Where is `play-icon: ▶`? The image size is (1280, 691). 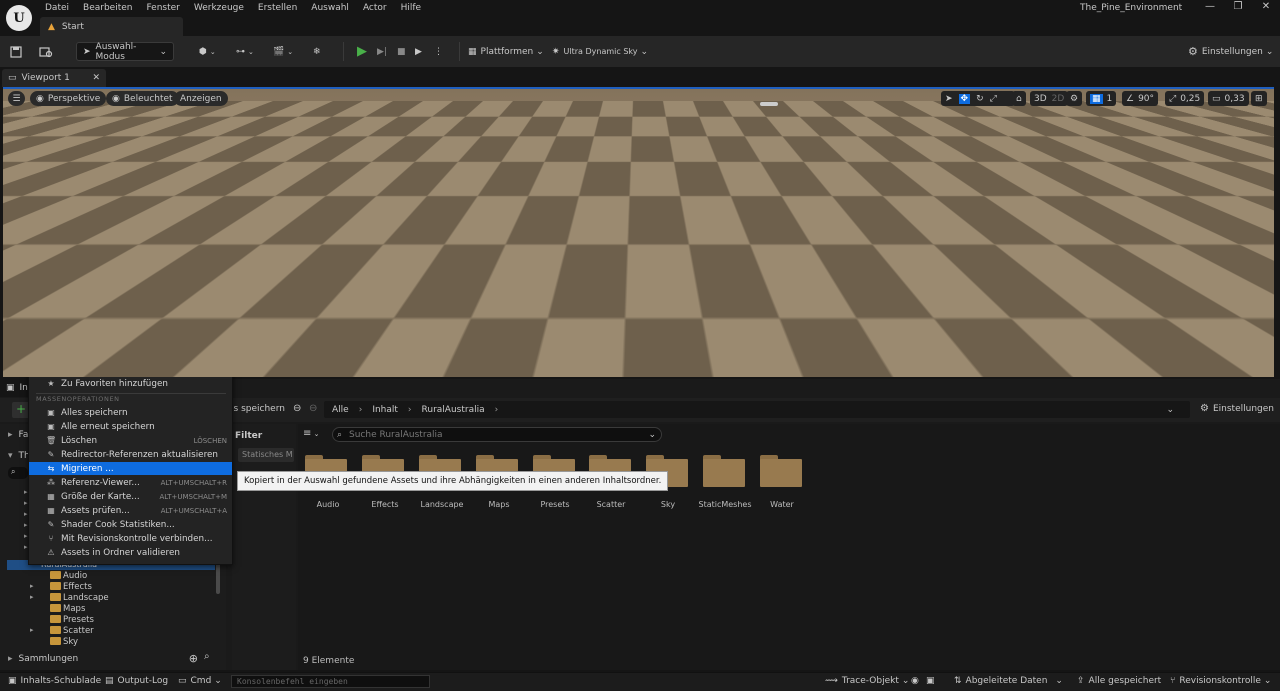
play-icon: ▶ is located at coordinates (362, 51).